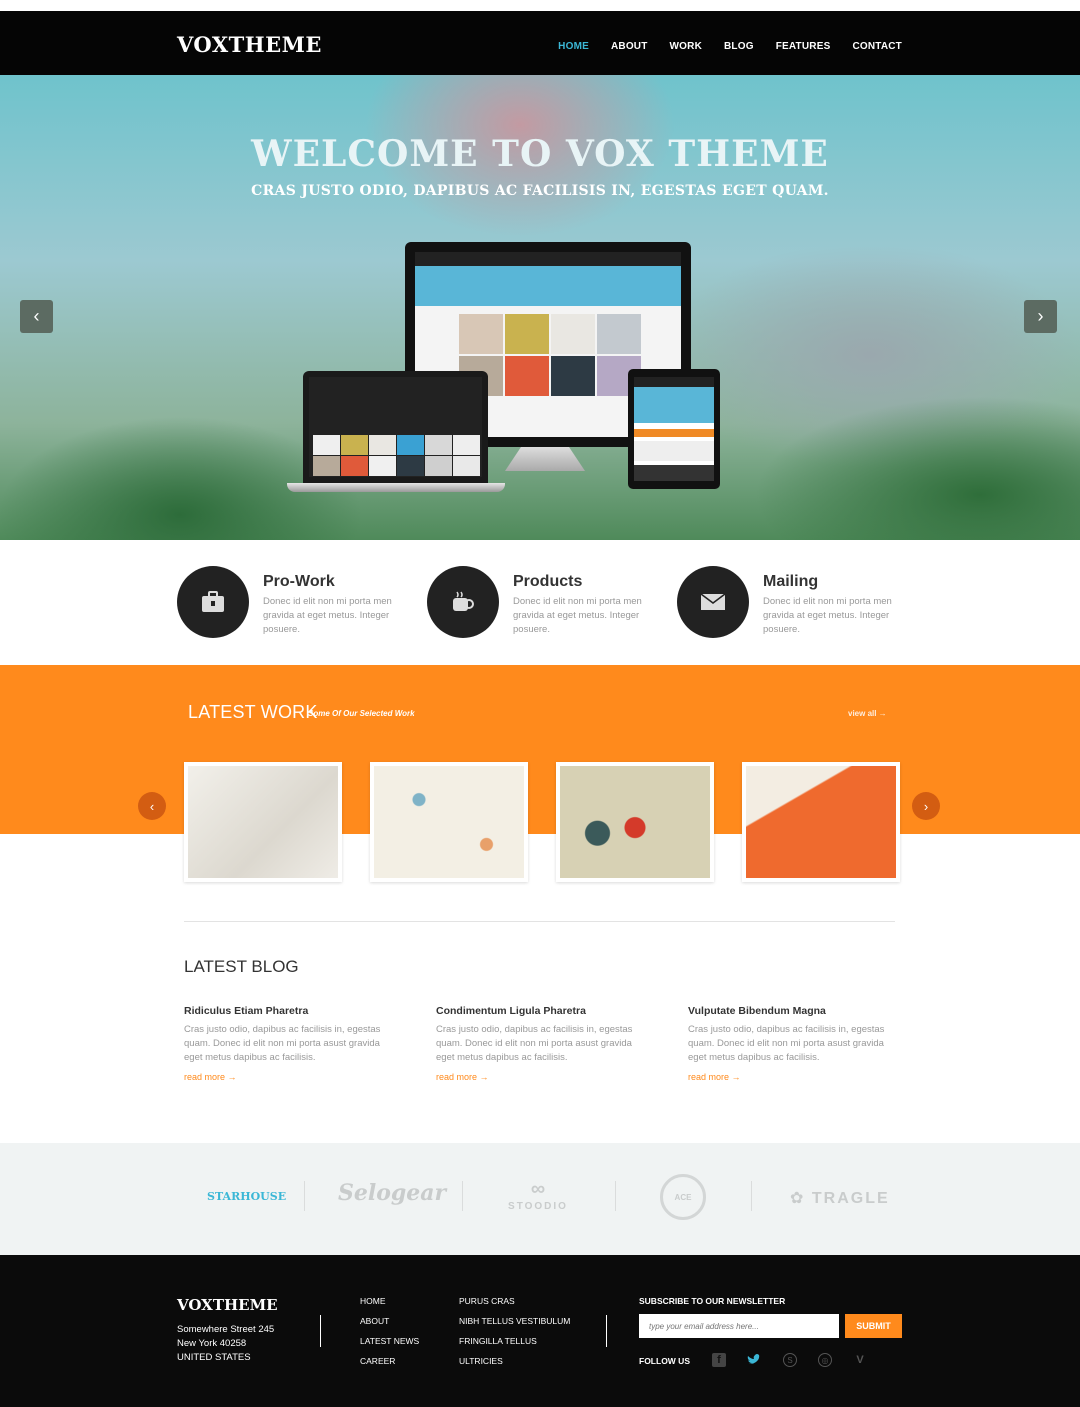 The height and width of the screenshot is (1407, 1080). What do you see at coordinates (286, 1011) in the screenshot?
I see `blog-post-title: Ridiculus Etiam Pharetra` at bounding box center [286, 1011].